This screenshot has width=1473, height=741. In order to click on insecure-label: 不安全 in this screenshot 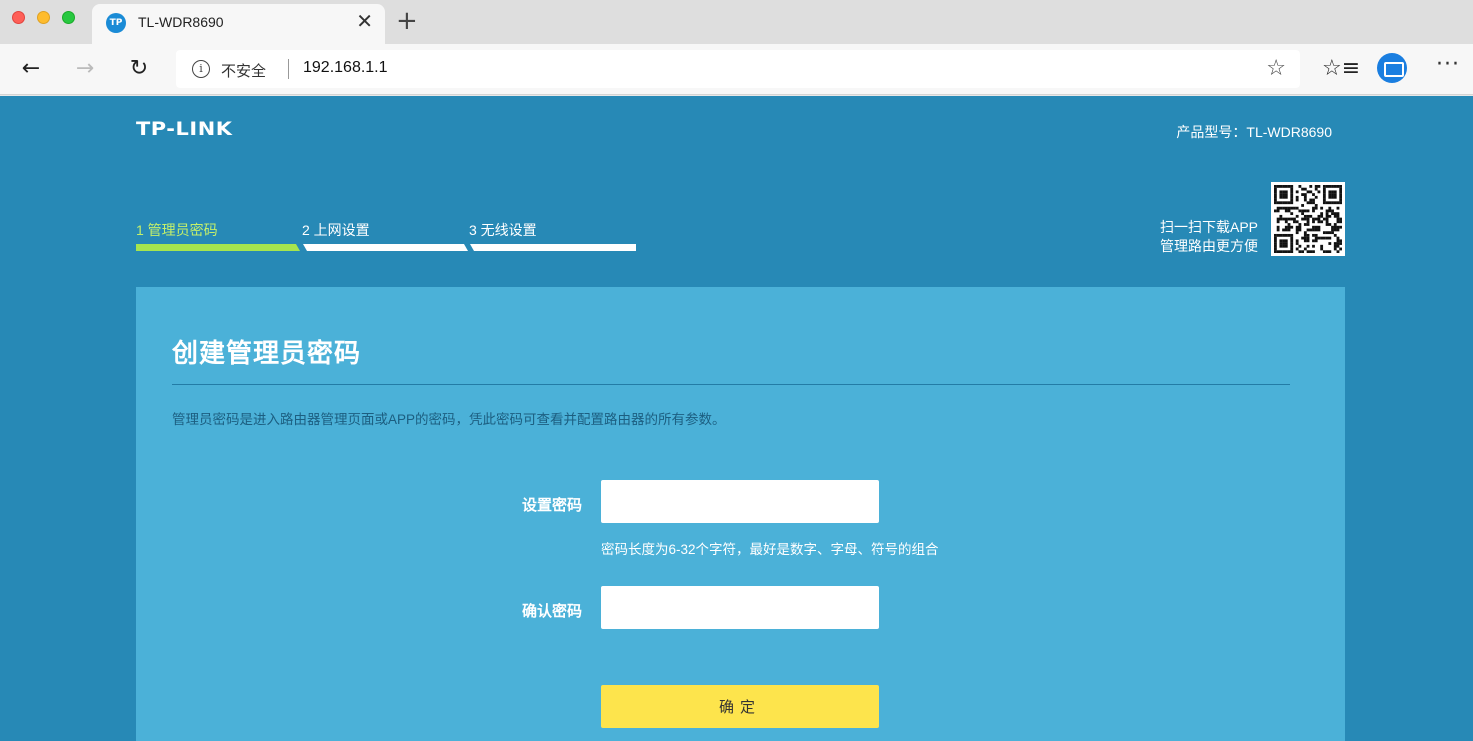, I will do `click(244, 71)`.